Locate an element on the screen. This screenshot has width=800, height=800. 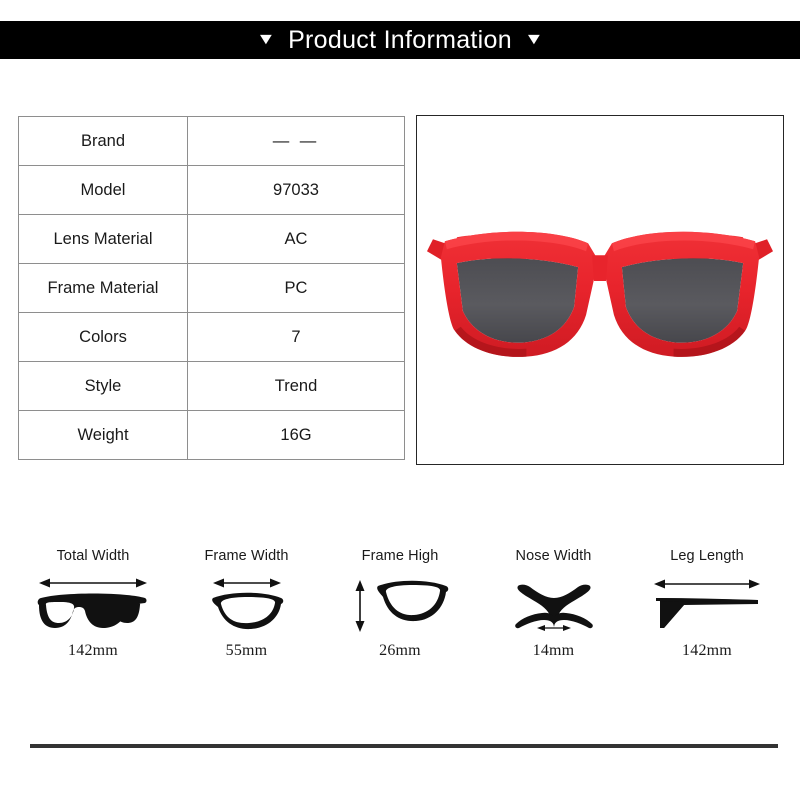
triangle-down-right-icon: ▼ is located at coordinates (533, 39).